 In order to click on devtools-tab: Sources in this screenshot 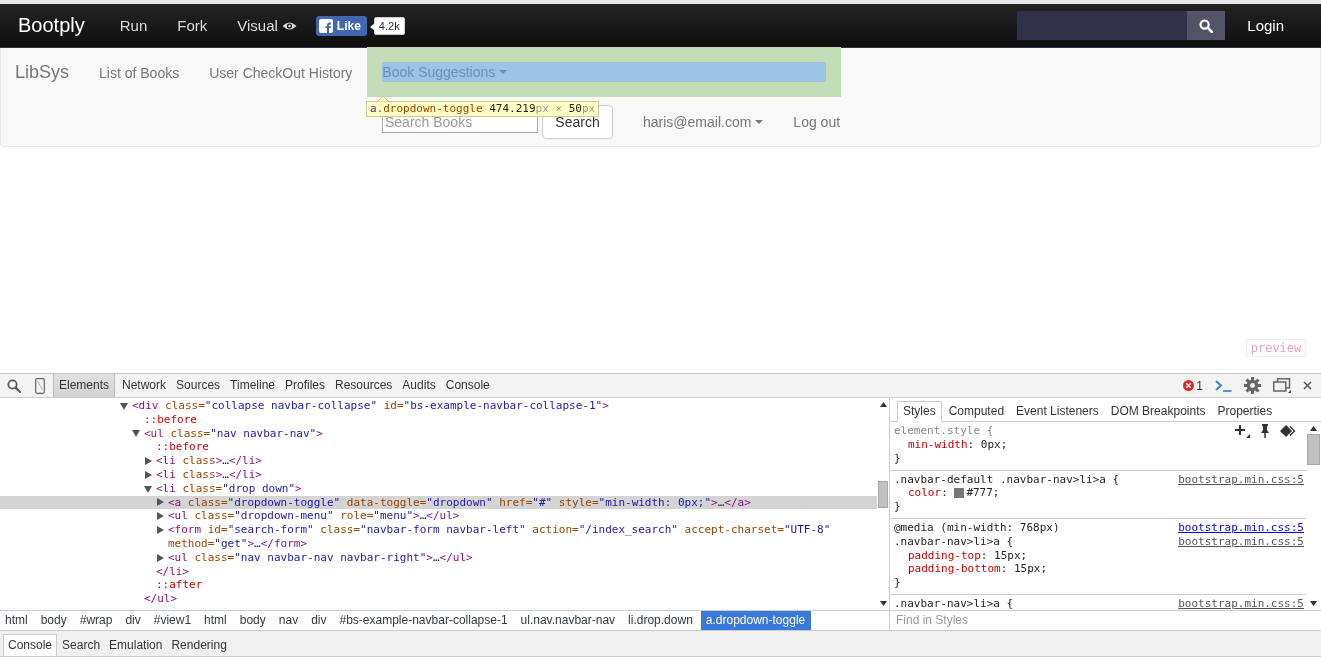, I will do `click(198, 385)`.